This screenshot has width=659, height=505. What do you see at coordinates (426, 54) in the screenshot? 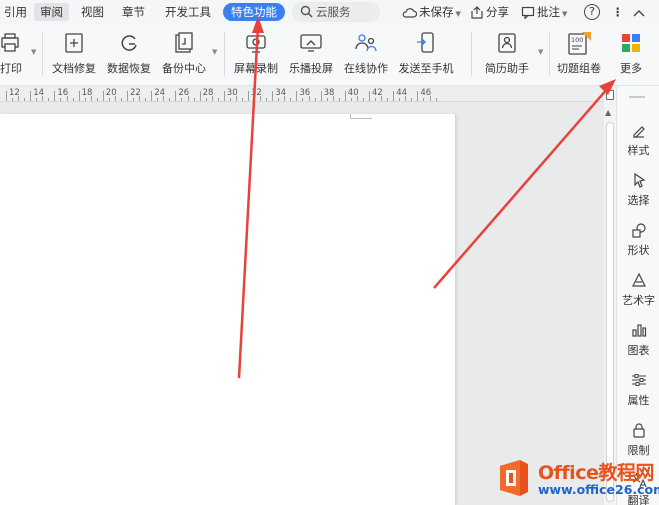
I see `send-to-phone-button: 发送至手机` at bounding box center [426, 54].